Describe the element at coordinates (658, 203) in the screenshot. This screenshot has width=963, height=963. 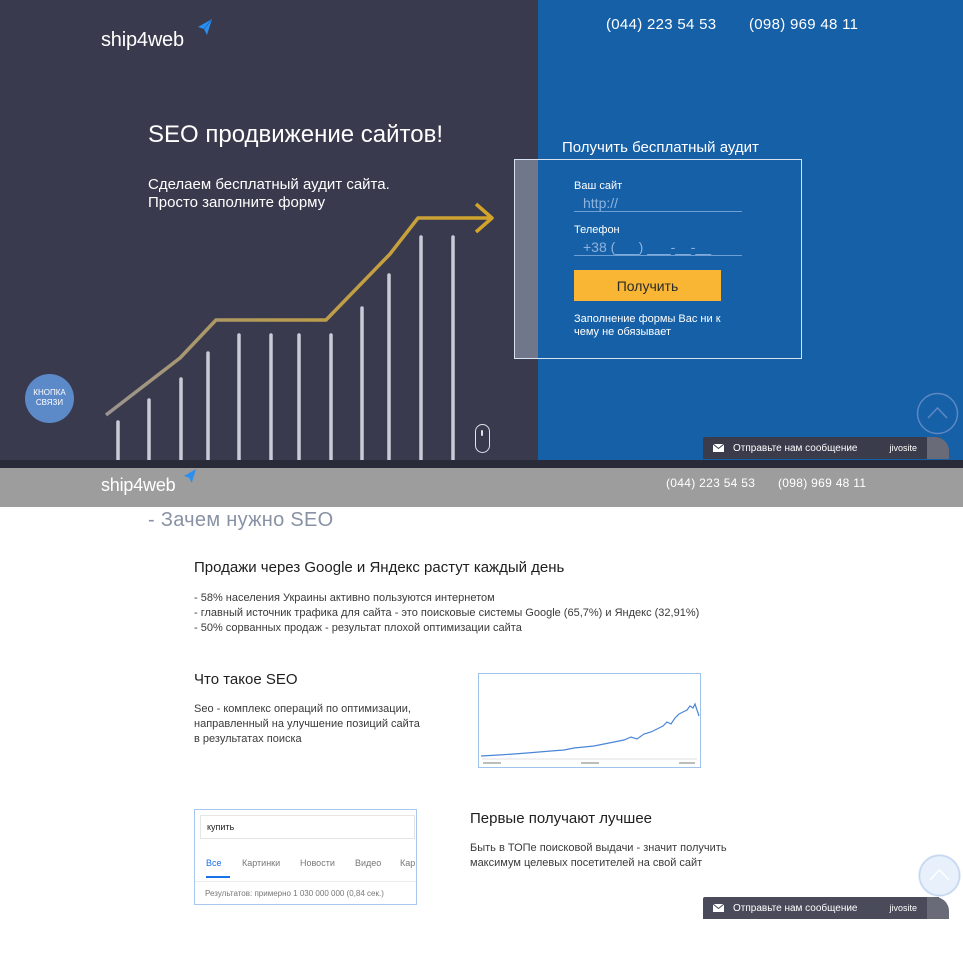
I see `site-input` at that location.